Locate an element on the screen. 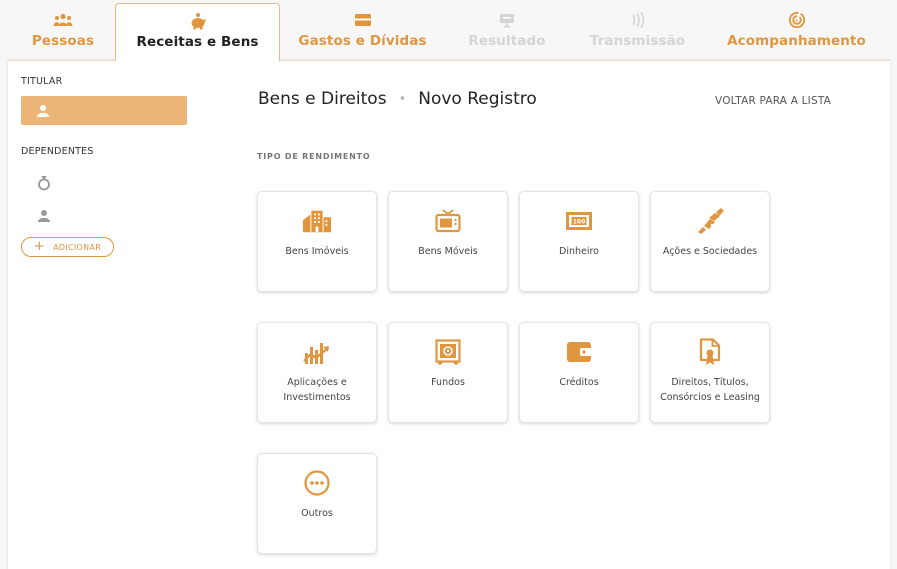 The width and height of the screenshot is (897, 569). card-label: Bens Móveis is located at coordinates (448, 251).